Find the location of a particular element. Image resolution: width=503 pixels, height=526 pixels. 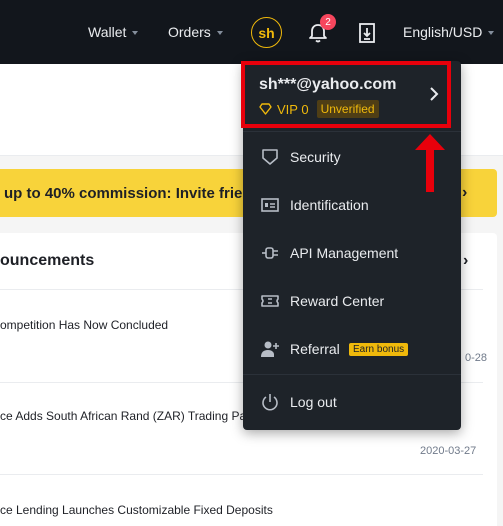

announcement-item: ompetition Has Now Concluded is located at coordinates (84, 325).